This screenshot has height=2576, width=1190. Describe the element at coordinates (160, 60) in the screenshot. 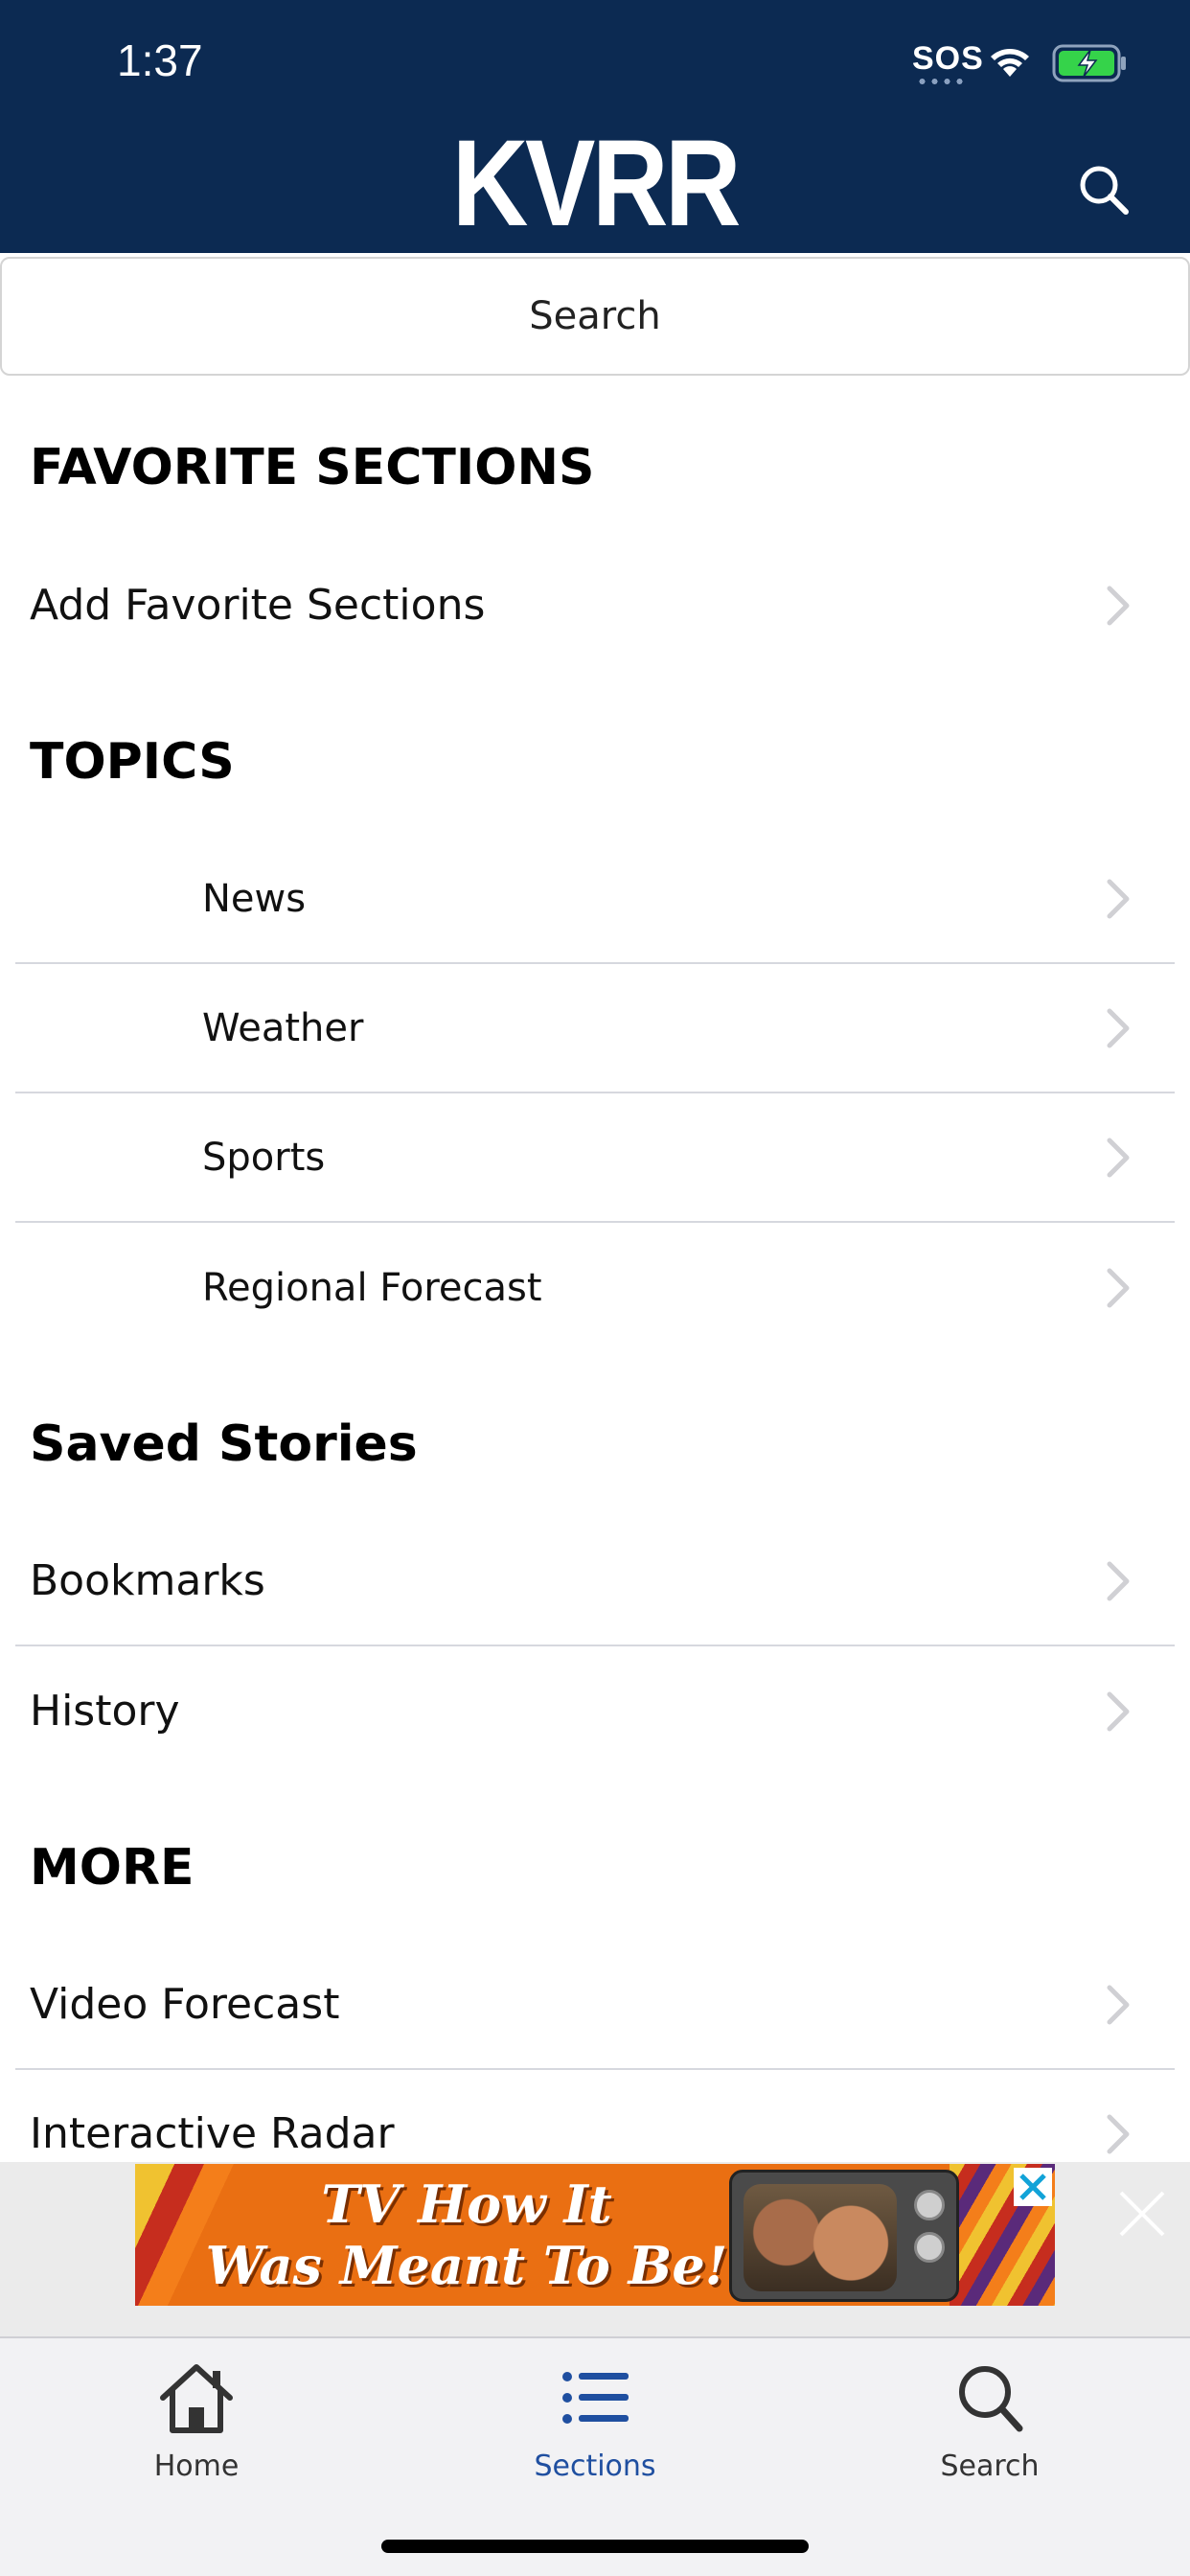

I see `status-time: 1:37` at that location.